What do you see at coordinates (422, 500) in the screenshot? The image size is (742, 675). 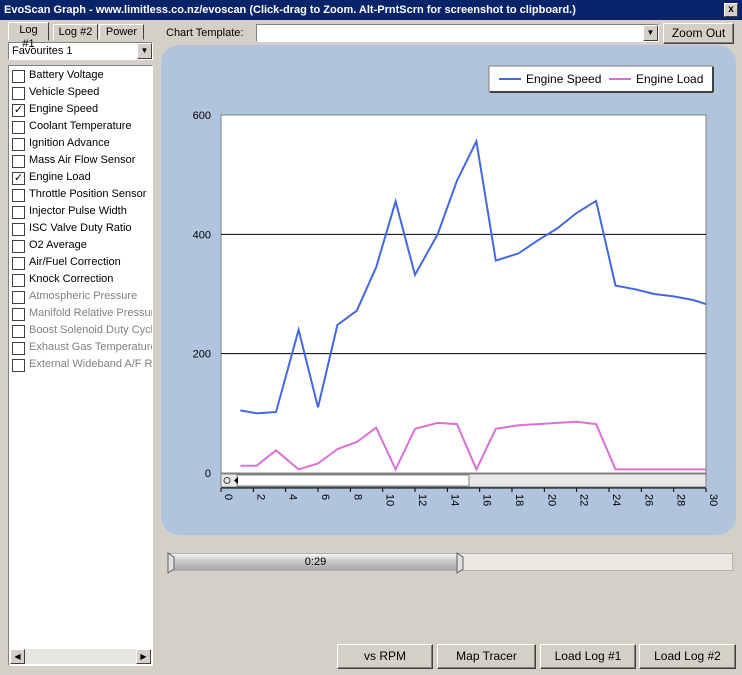 I see `x-tick-label: 12` at bounding box center [422, 500].